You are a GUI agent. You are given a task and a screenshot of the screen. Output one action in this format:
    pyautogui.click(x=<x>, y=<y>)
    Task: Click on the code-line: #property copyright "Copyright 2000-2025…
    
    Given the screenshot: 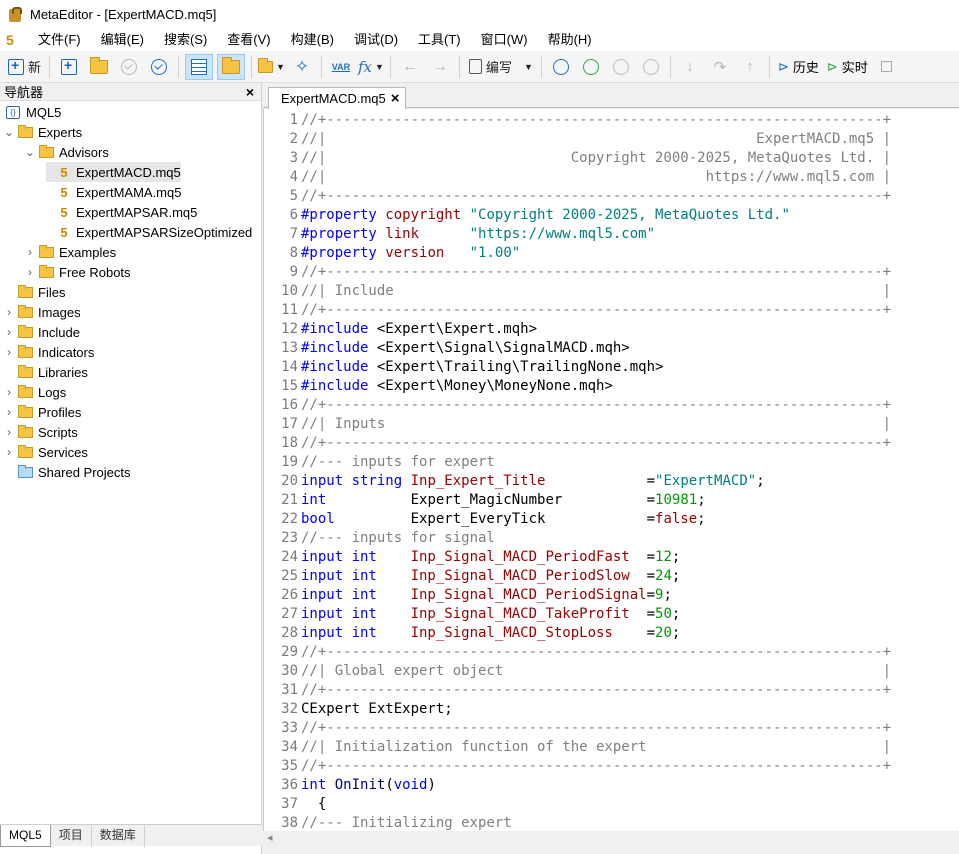 What is the action you would take?
    pyautogui.click(x=545, y=215)
    